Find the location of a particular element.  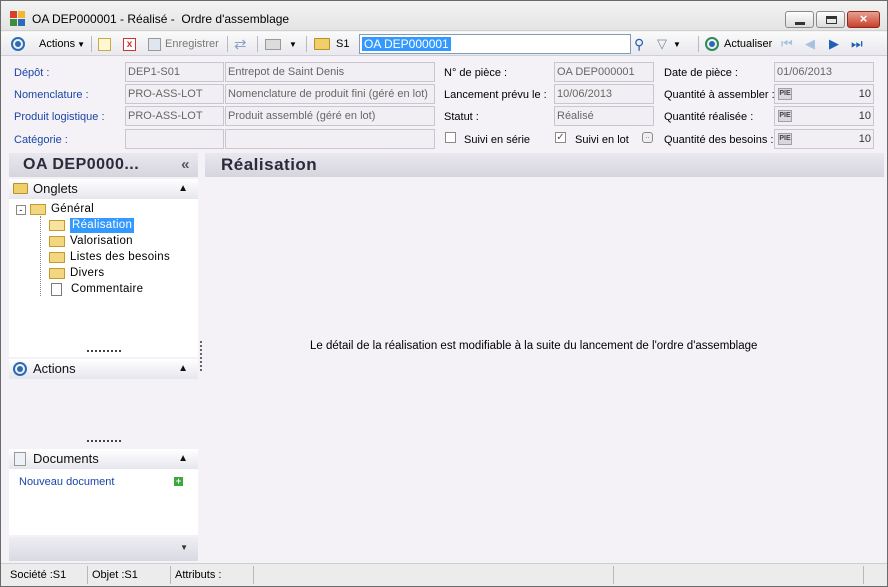

tree-item-divers: Divers is located at coordinates (76, 273).